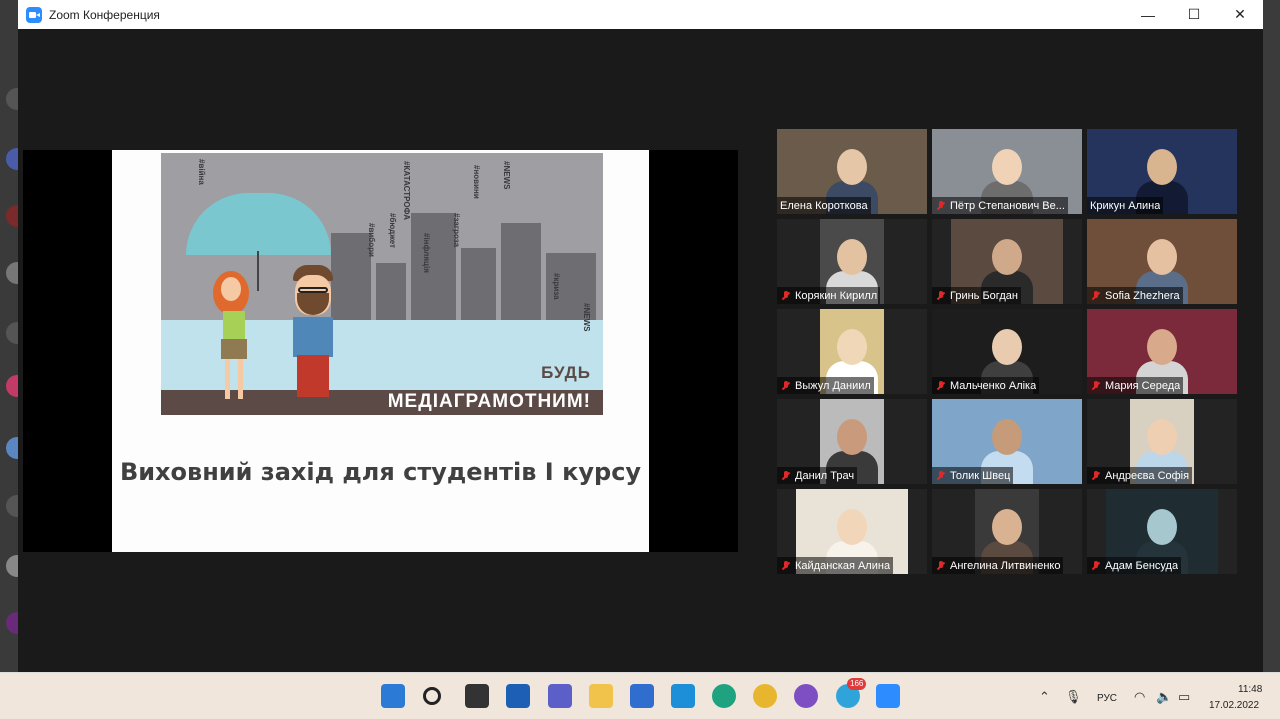  I want to click on participant-name: Гринь Богдан, so click(984, 295).